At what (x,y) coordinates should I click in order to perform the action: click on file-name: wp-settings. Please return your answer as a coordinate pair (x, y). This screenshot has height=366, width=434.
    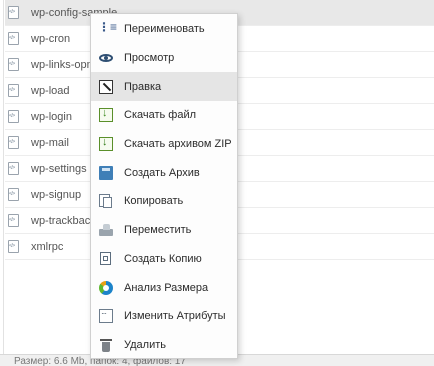
    Looking at the image, I should click on (59, 168).